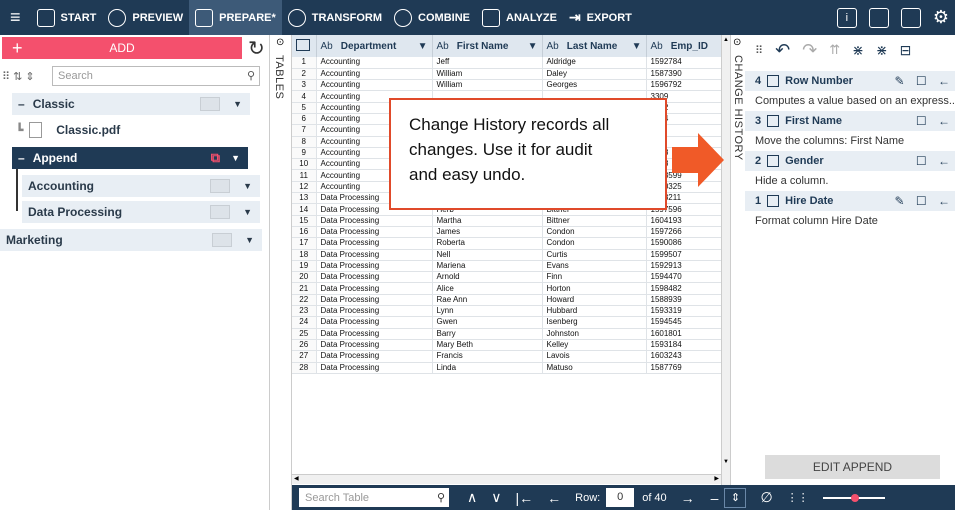  Describe the element at coordinates (507, 74) in the screenshot. I see `table-row: 2 Accounting William Daley 1587390` at that location.